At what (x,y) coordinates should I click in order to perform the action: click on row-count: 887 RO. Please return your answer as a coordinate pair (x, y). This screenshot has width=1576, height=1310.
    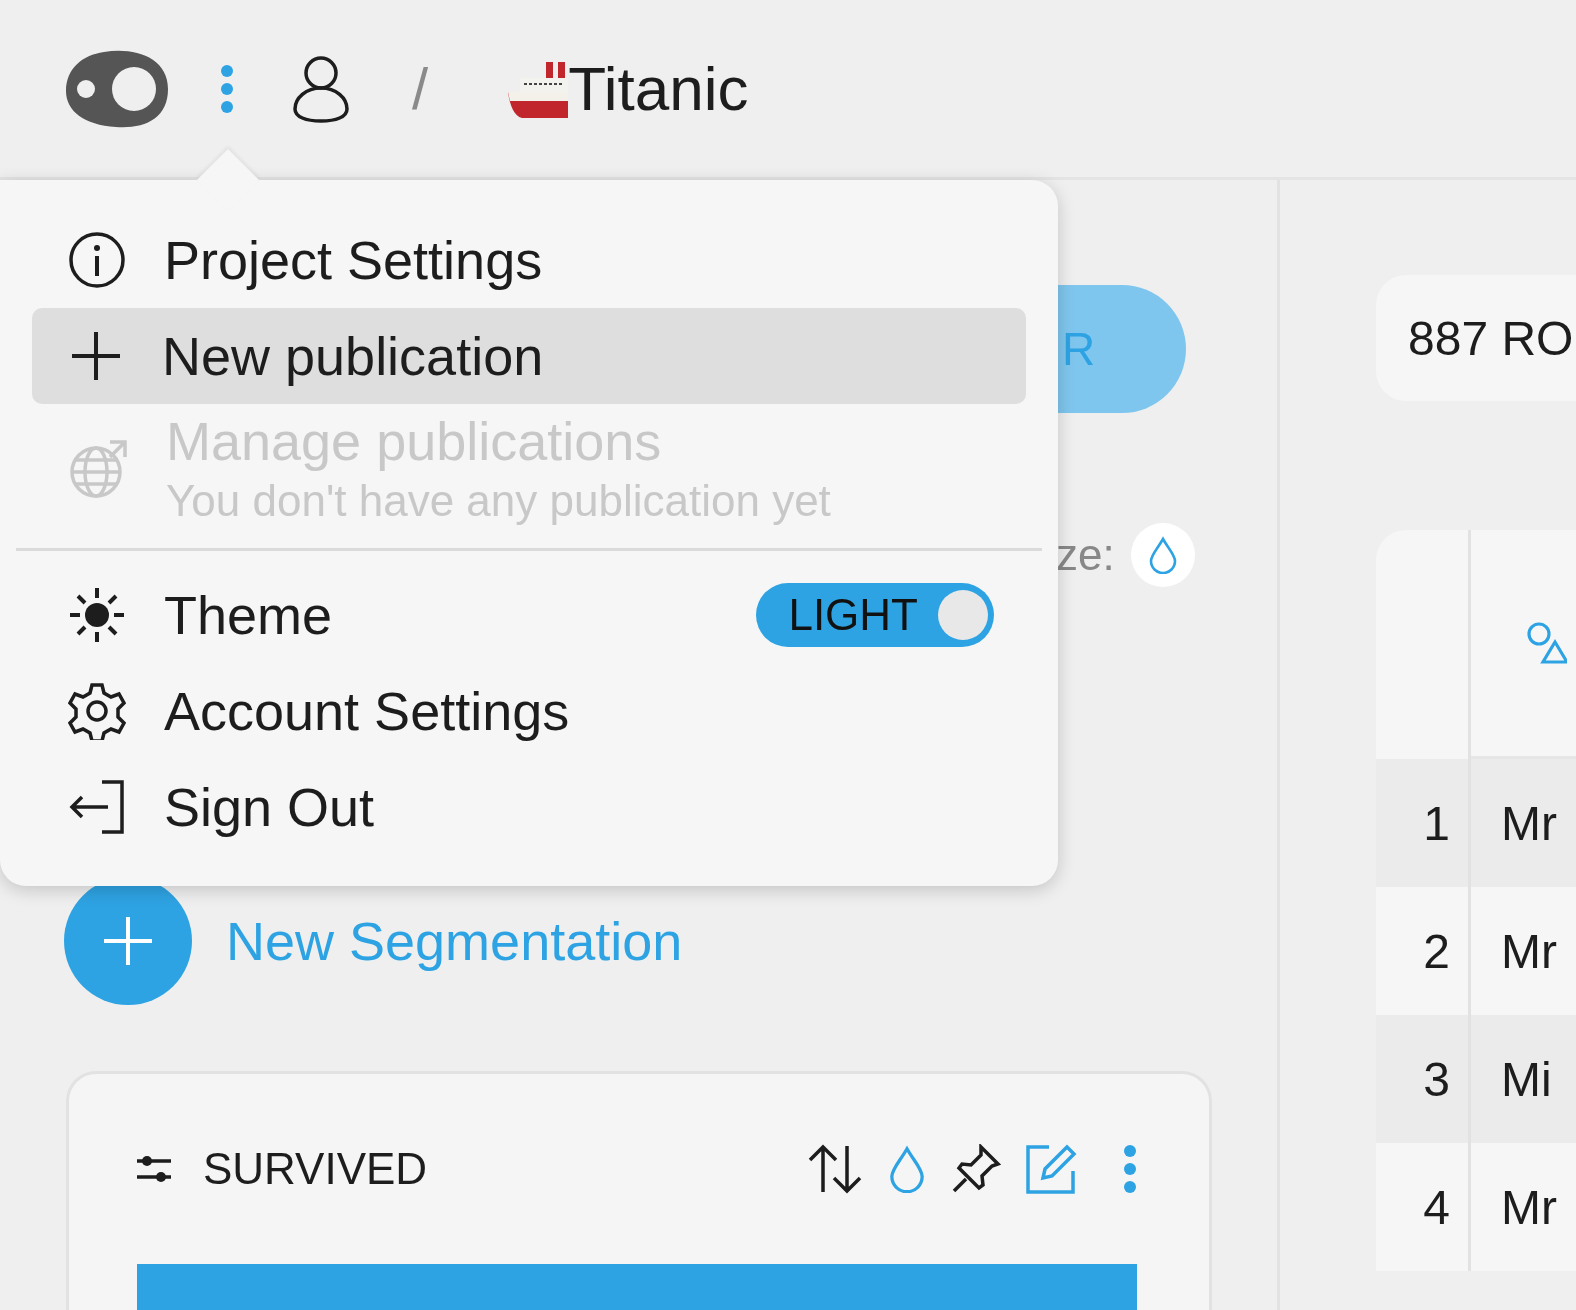
    Looking at the image, I should click on (1476, 338).